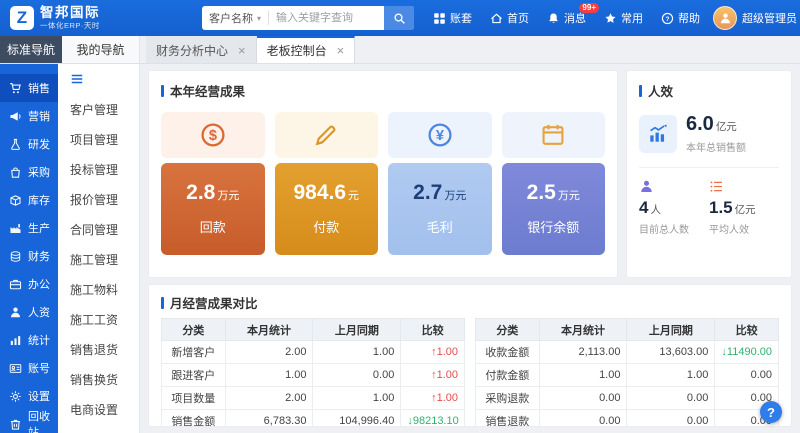  Describe the element at coordinates (553, 227) in the screenshot. I see `card-label: 银行余额` at that location.